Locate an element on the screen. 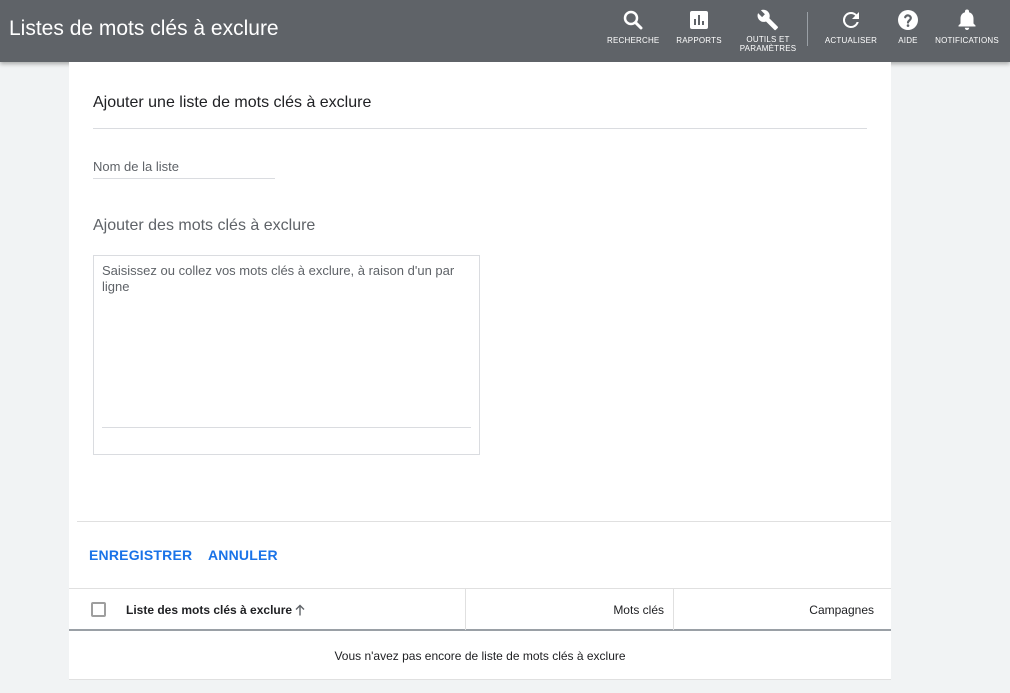 Image resolution: width=1010 pixels, height=693 pixels. keywords-section-title: Ajouter des mots clés à exclure is located at coordinates (204, 225).